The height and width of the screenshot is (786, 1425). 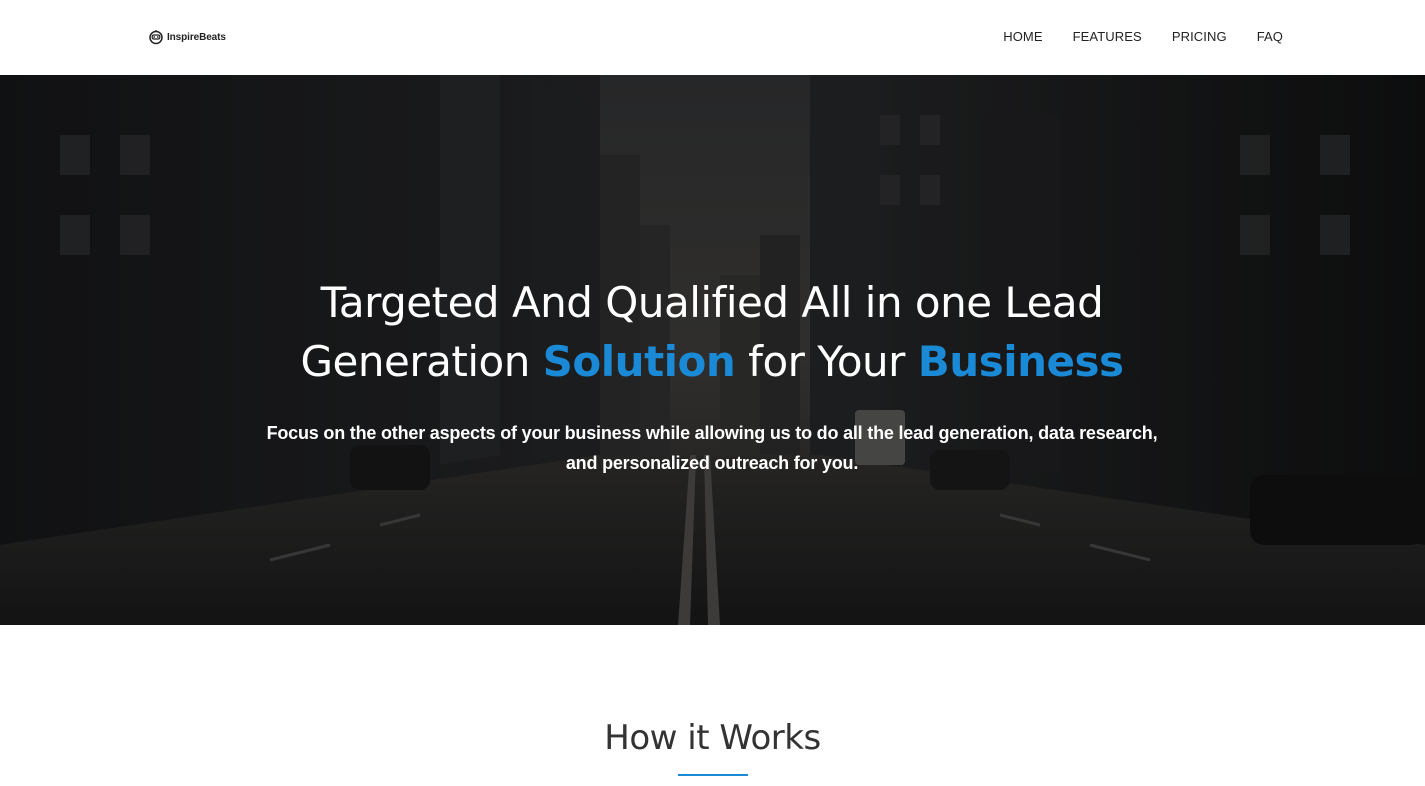 What do you see at coordinates (156, 37) in the screenshot?
I see `robot-face-icon` at bounding box center [156, 37].